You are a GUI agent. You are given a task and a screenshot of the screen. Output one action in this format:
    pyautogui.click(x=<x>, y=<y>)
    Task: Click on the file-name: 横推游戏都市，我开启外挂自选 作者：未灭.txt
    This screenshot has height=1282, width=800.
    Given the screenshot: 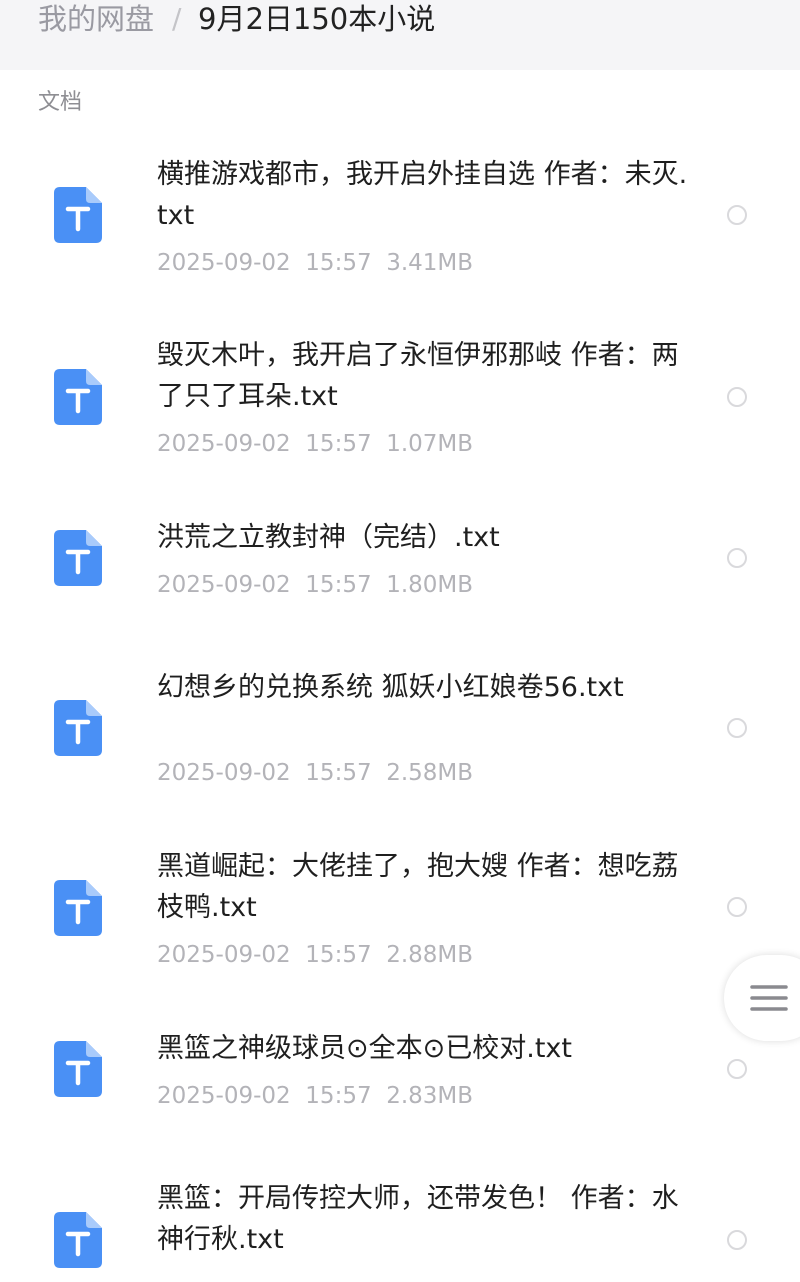 What is the action you would take?
    pyautogui.click(x=422, y=195)
    